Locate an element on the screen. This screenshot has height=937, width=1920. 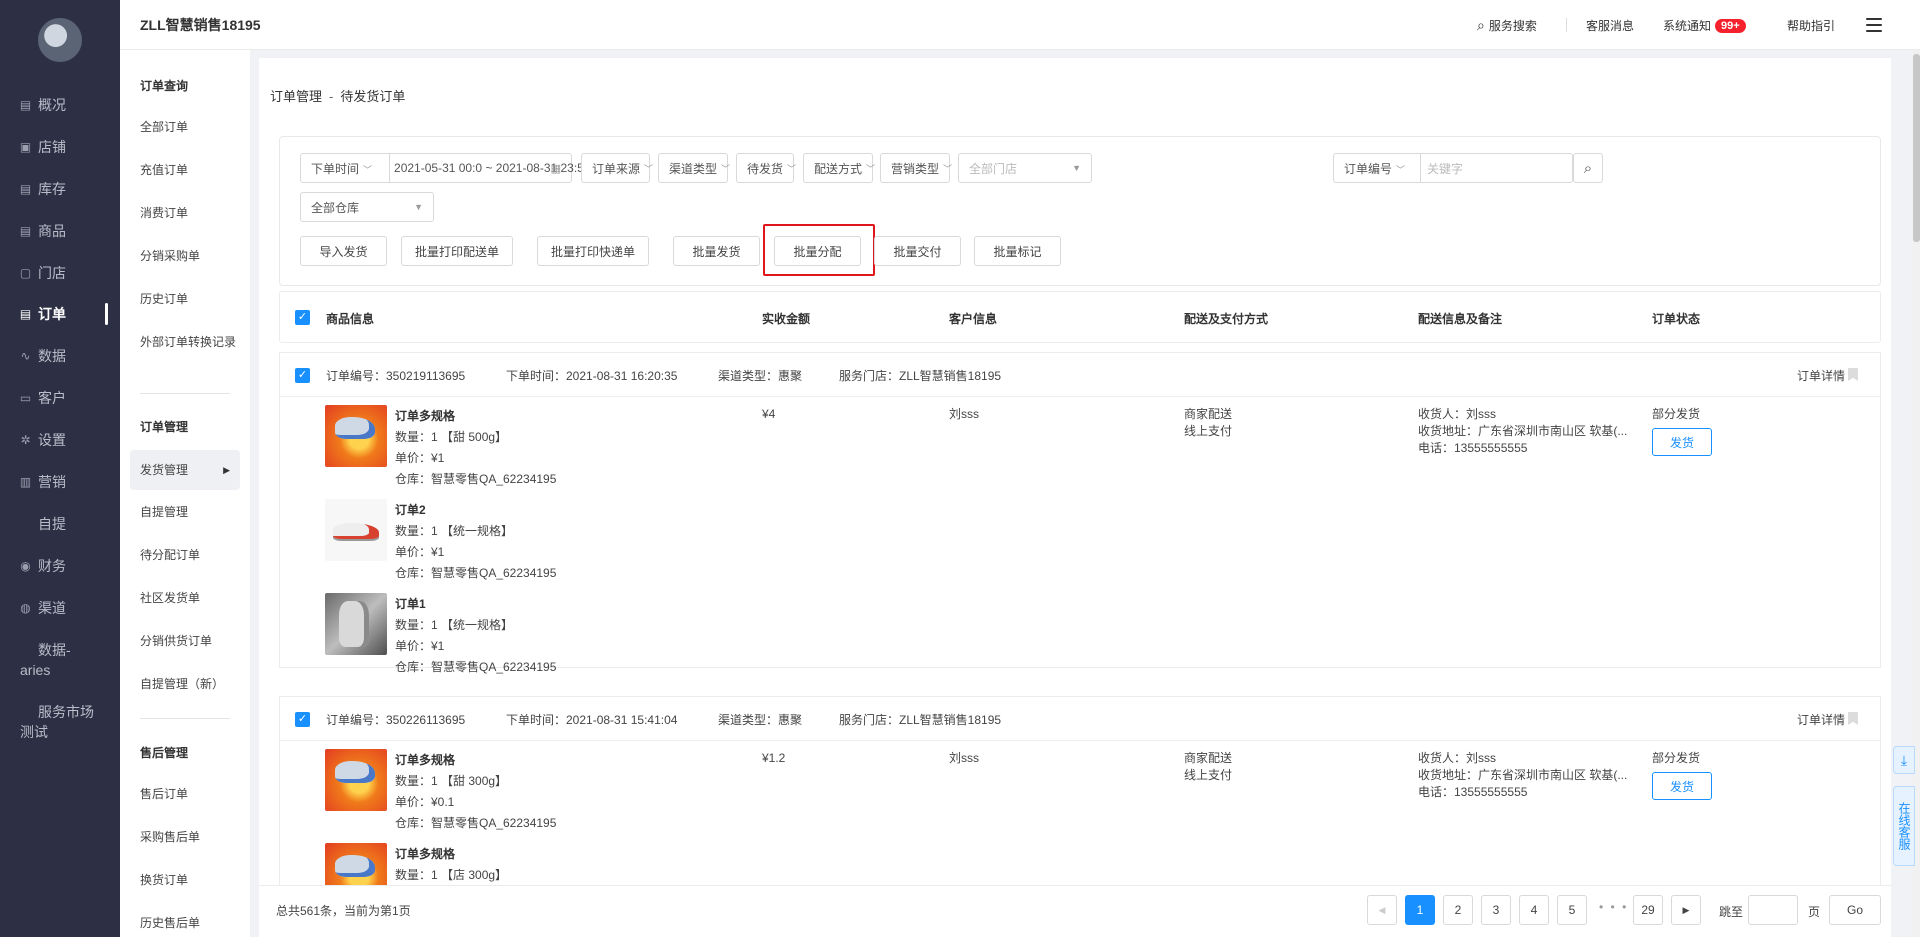
submenu-purchase-aftersale: 采购售后单 is located at coordinates (190, 837).